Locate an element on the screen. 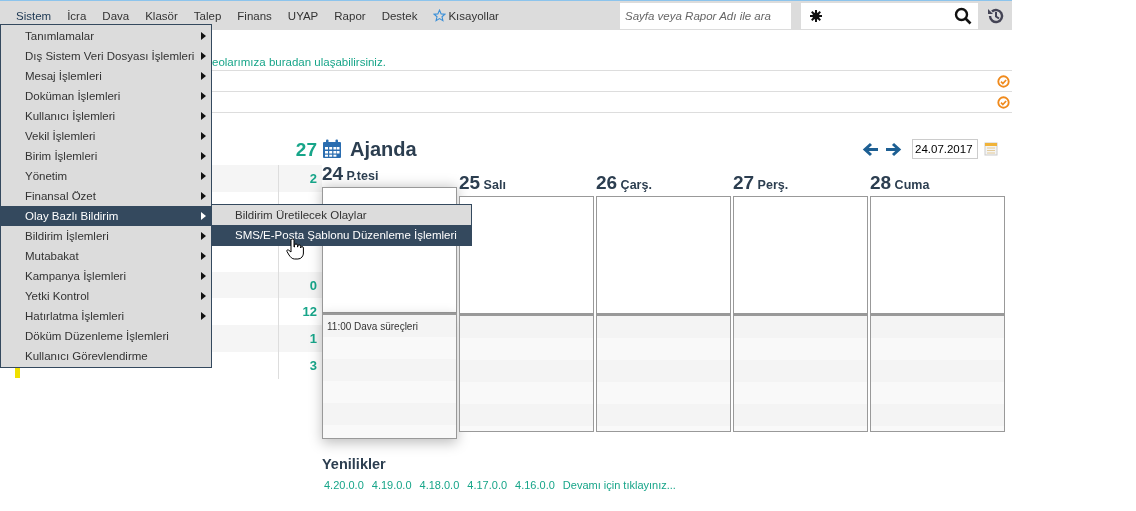 The height and width of the screenshot is (511, 1136). menu-item: Finansal Özet is located at coordinates (106, 196).